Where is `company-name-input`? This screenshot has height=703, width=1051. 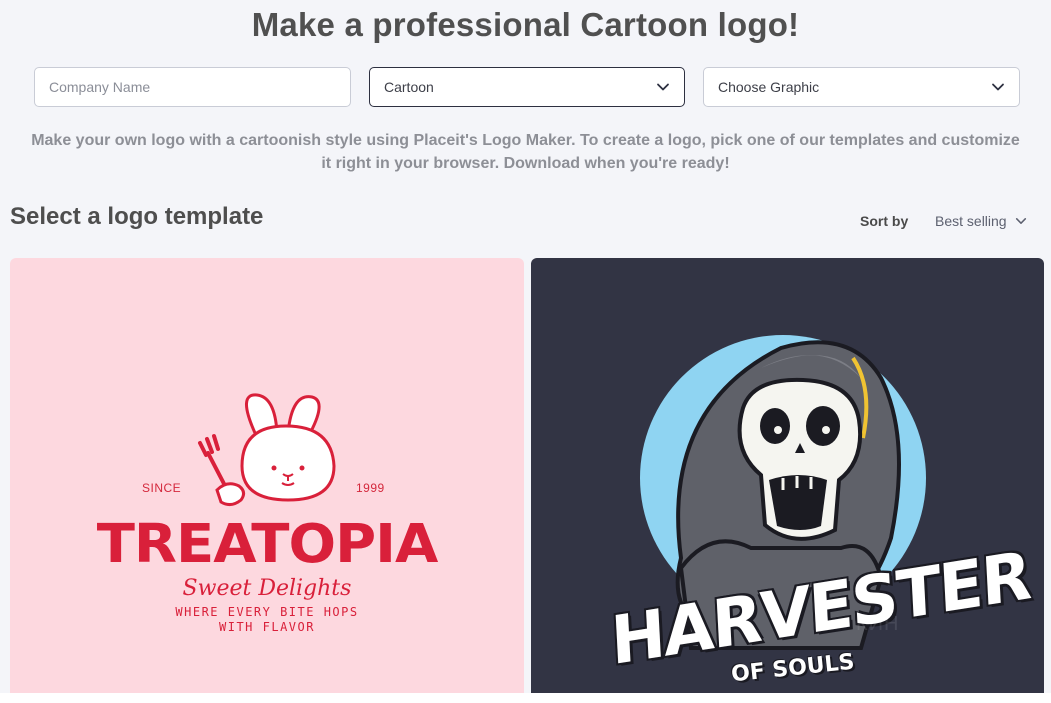 company-name-input is located at coordinates (192, 87).